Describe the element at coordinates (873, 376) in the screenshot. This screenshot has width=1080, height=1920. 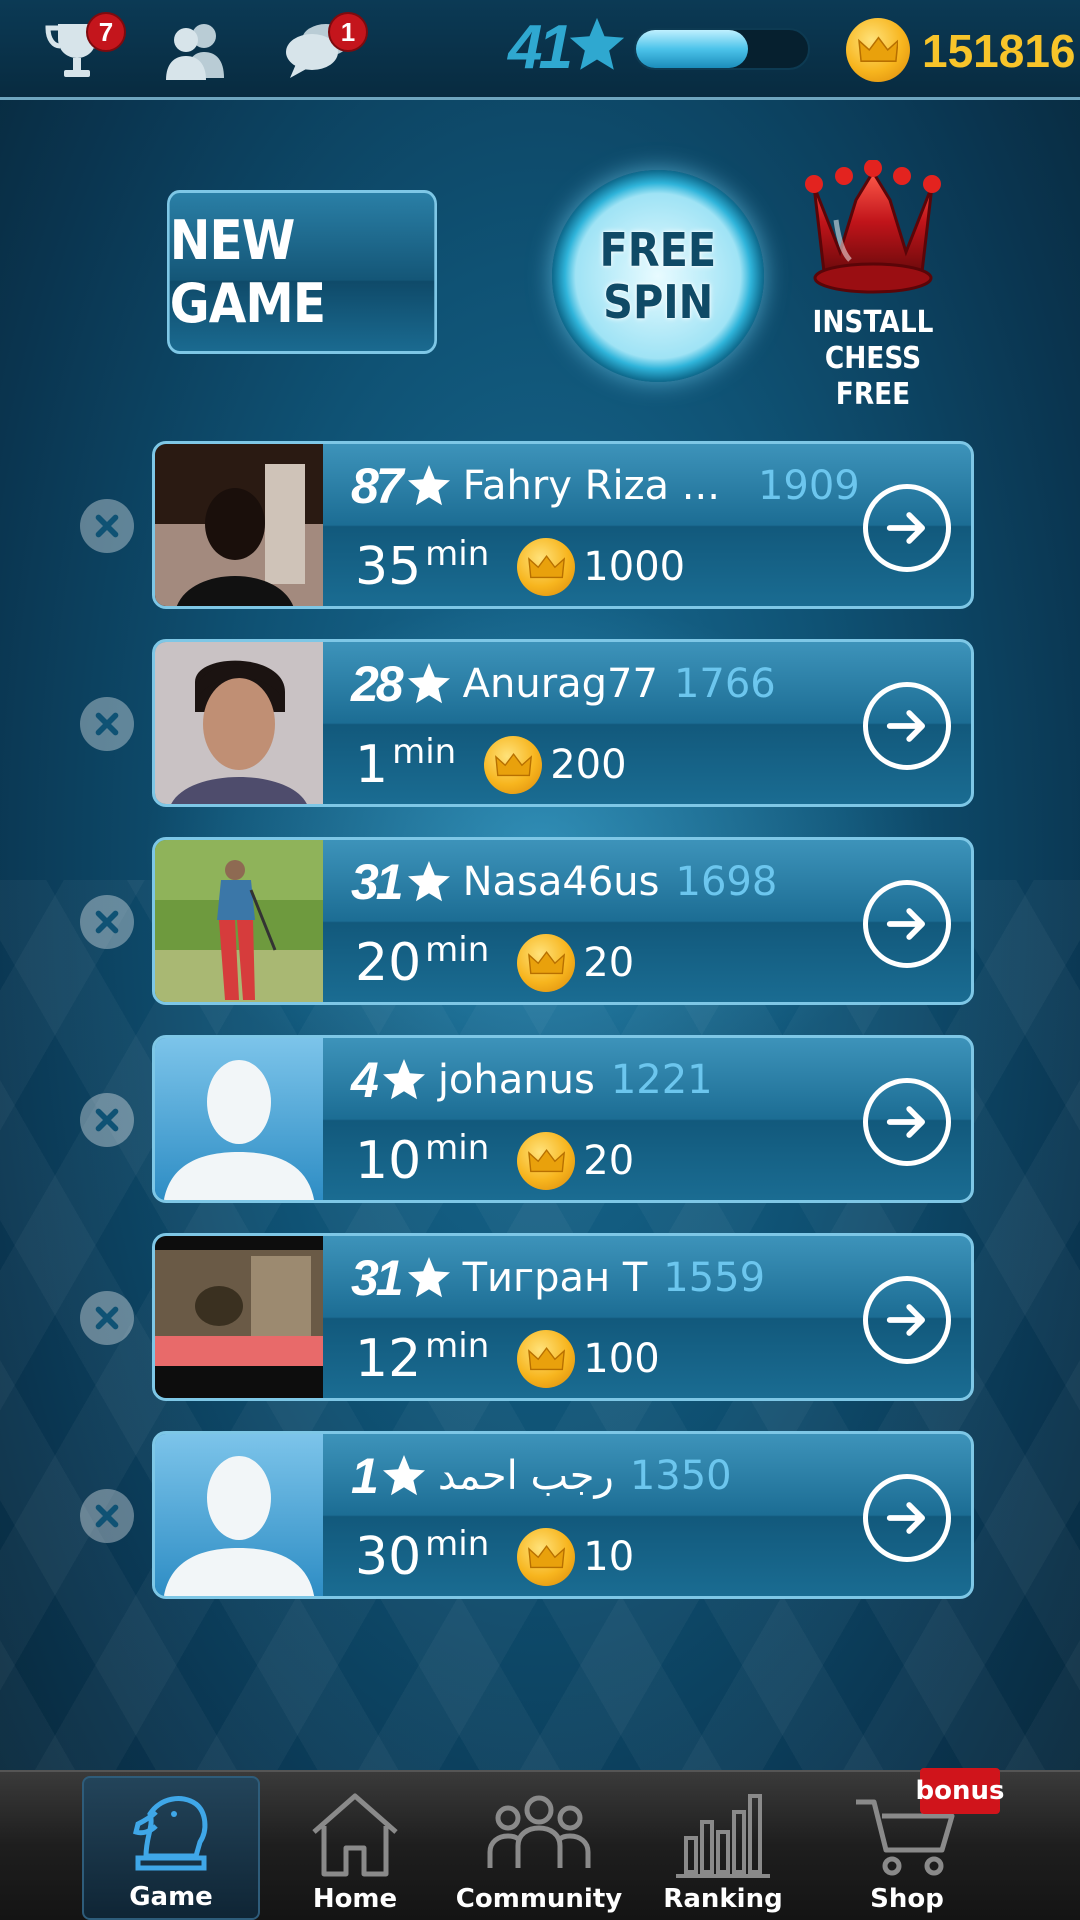
I see `install-label-line2: CHESS FREE` at that location.